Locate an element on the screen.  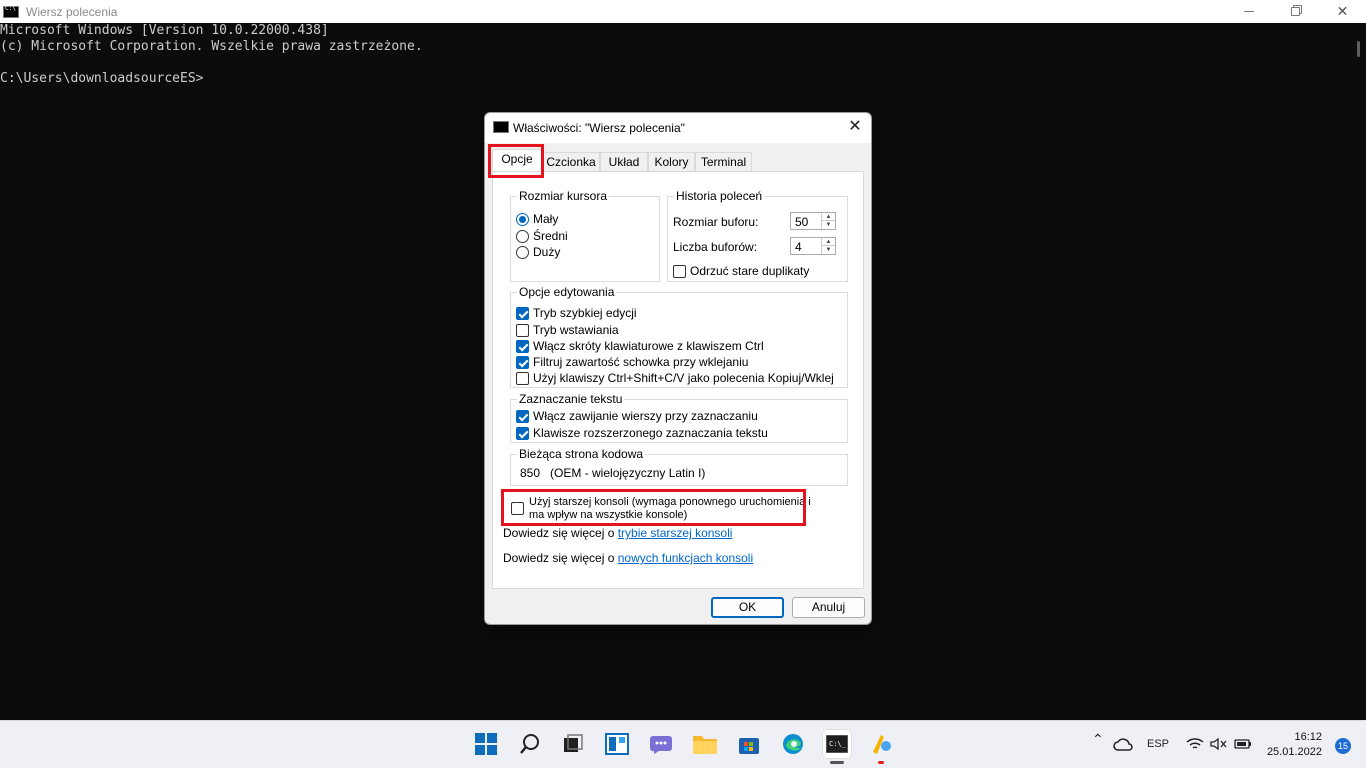
radio-label: Średni is located at coordinates (550, 236).